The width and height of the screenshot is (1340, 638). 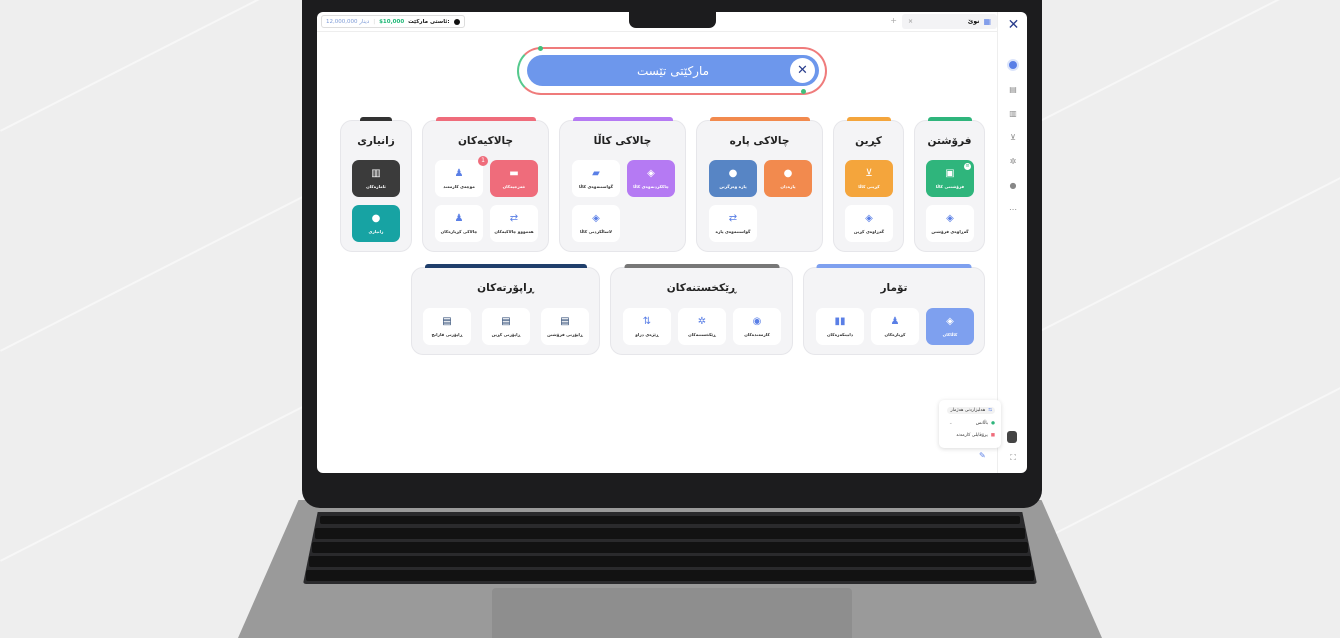 I want to click on tile-profit-report: ▤ ڕاپۆرتی قازانج, so click(x=447, y=326).